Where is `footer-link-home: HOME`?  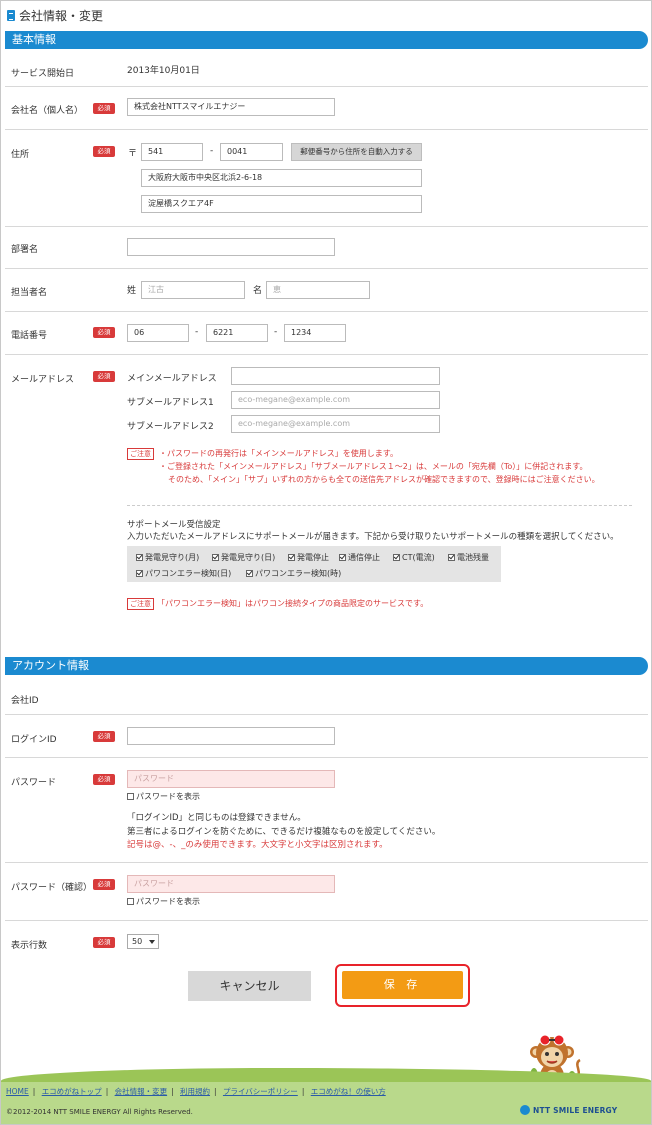 footer-link-home: HOME is located at coordinates (17, 1091).